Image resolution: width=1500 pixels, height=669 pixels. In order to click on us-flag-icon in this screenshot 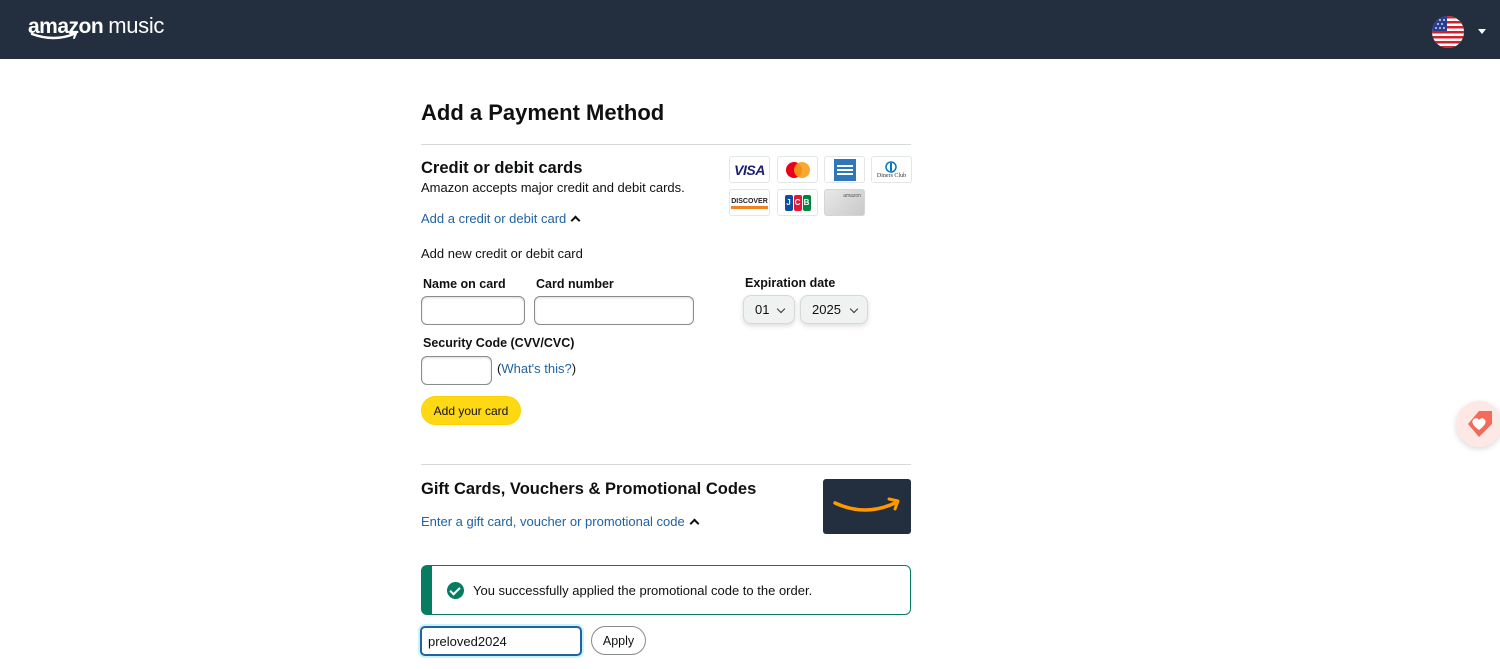, I will do `click(1448, 32)`.